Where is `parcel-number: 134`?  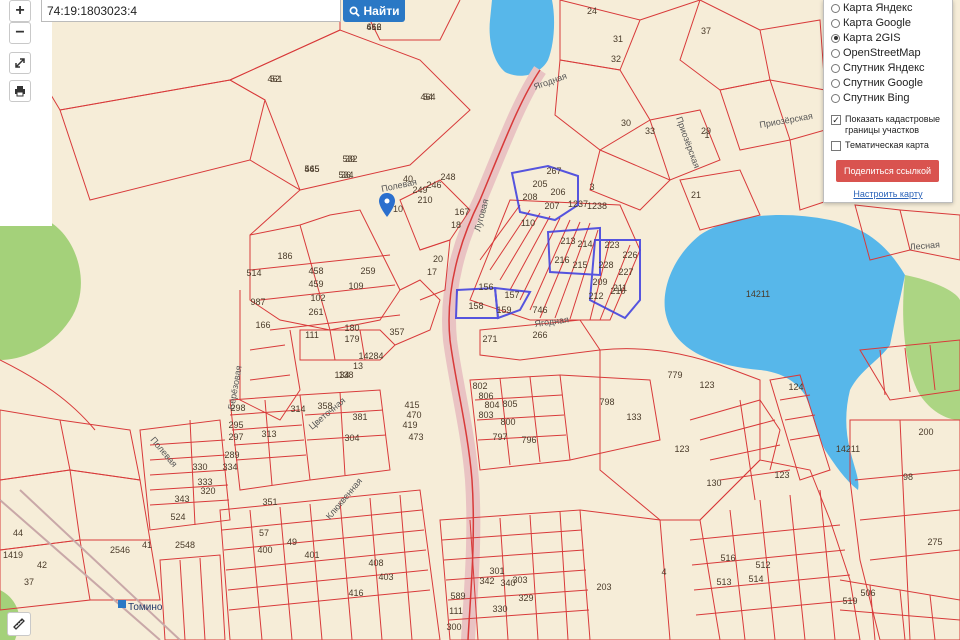 parcel-number: 134 is located at coordinates (341, 375).